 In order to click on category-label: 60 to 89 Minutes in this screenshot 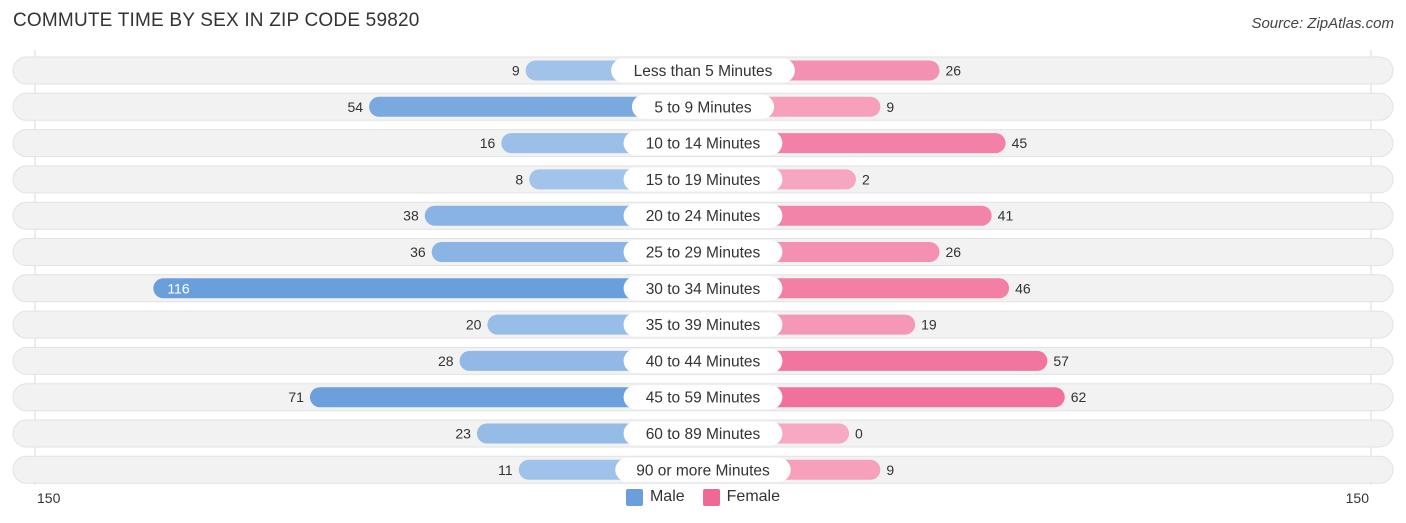, I will do `click(703, 434)`.